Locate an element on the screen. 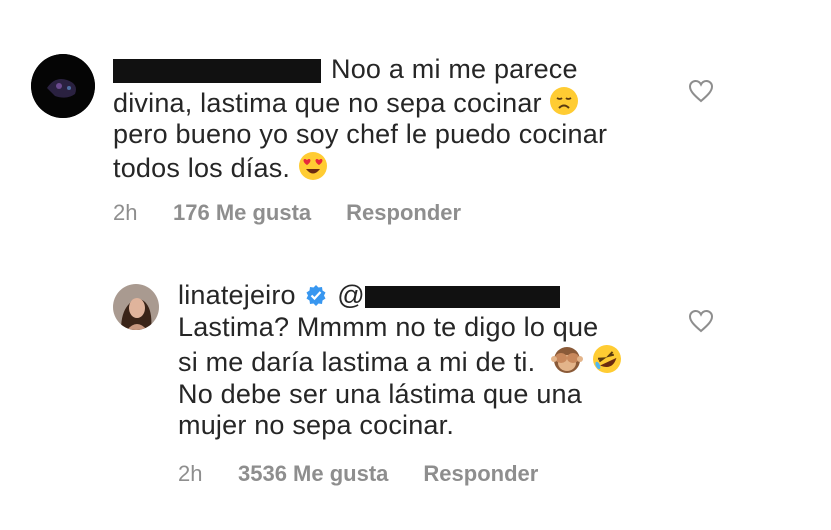  comment-text-line: Lastima? Mmmm no te digo lo que is located at coordinates (388, 326).